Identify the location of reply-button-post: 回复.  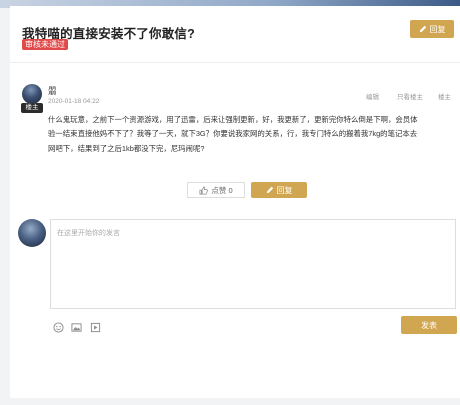
(279, 190).